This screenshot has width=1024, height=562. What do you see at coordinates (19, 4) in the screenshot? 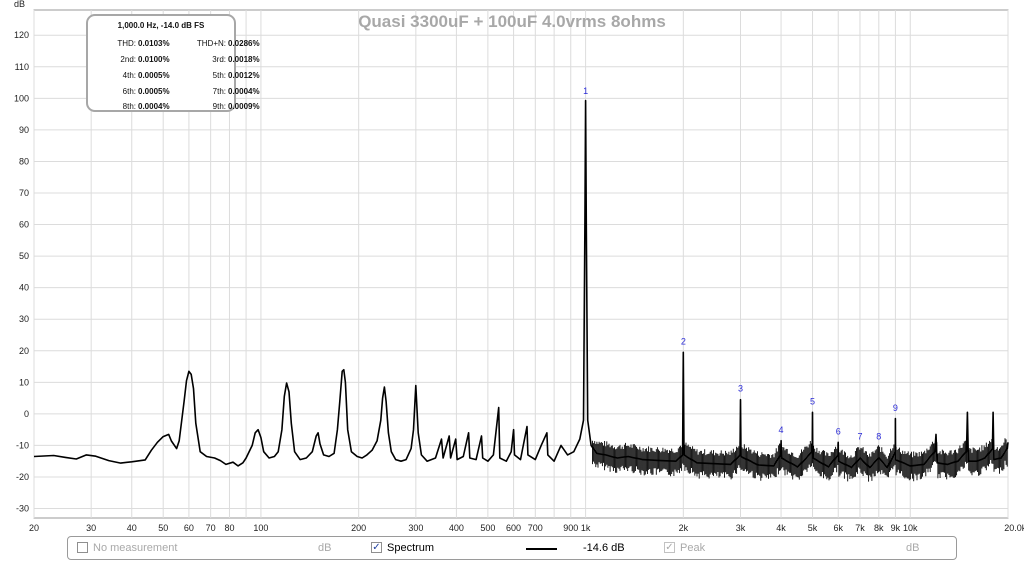
I see `y-axis-unit-label: dB` at bounding box center [19, 4].